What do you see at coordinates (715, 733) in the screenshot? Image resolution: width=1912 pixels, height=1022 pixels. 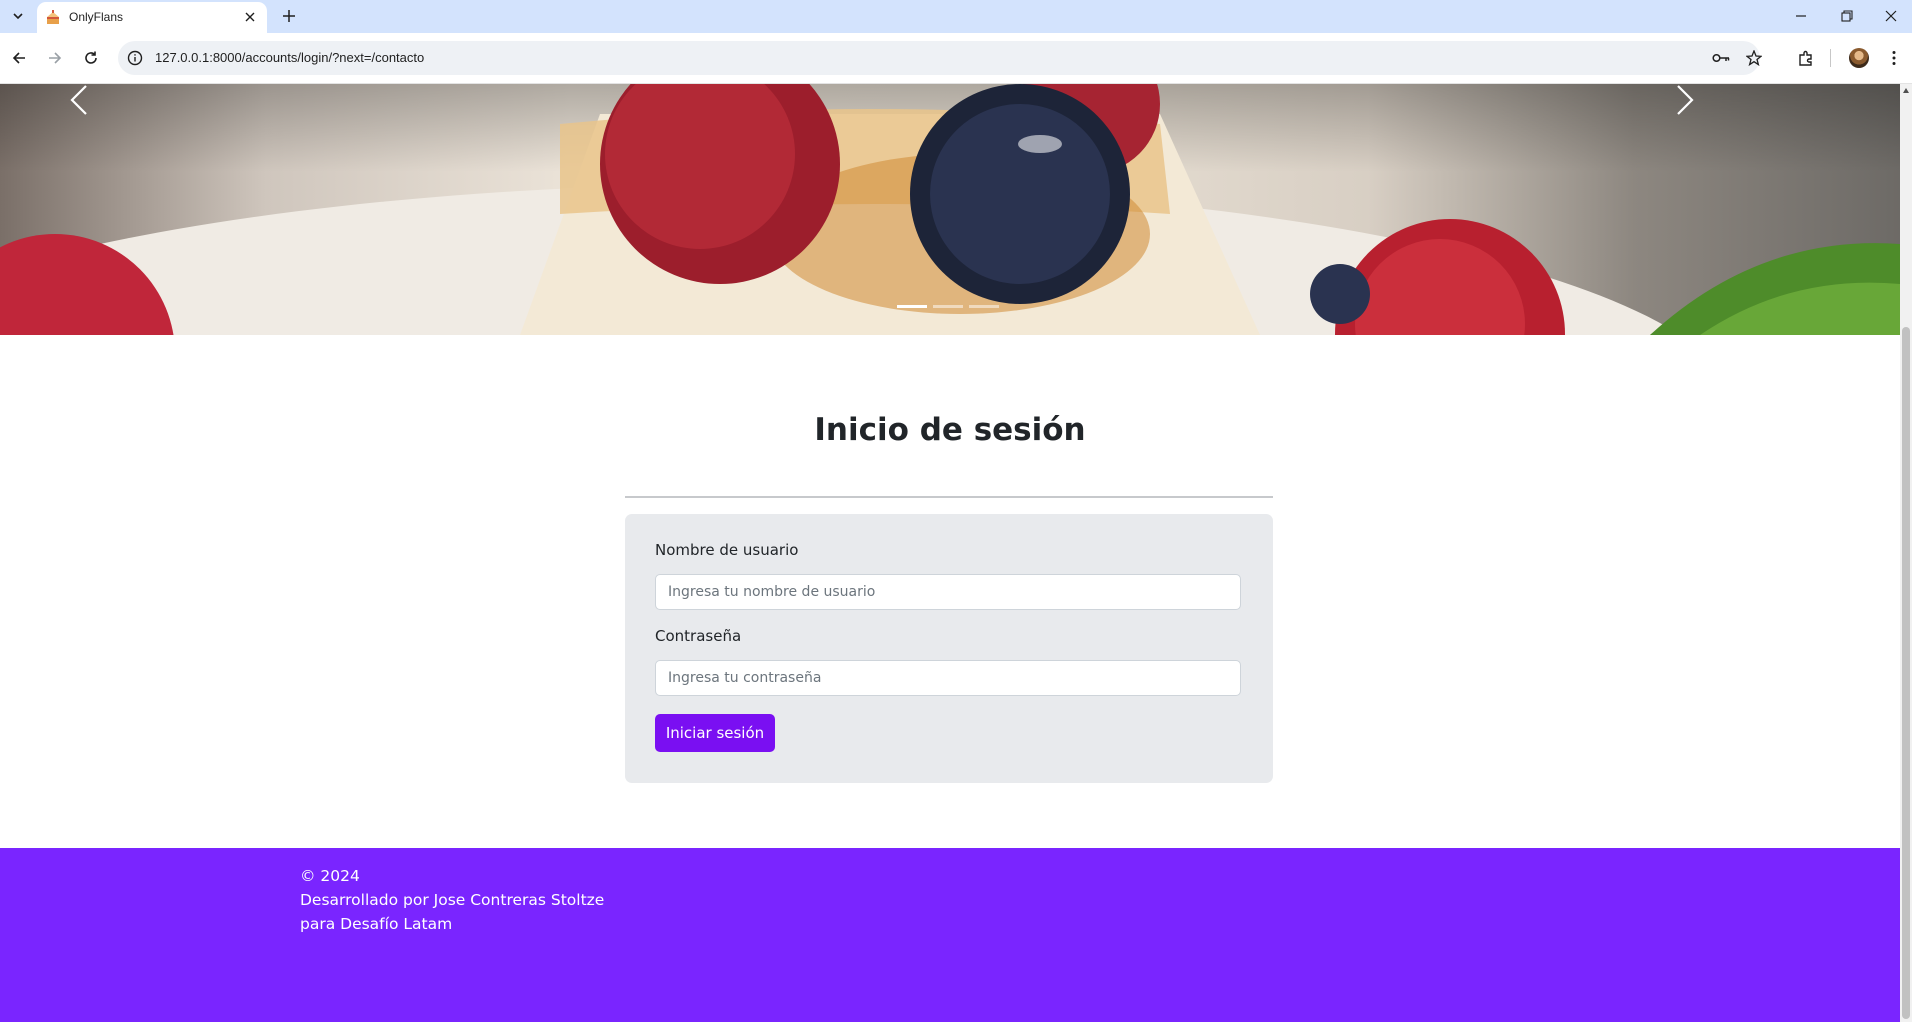 I see `login-submit-button: Iniciar sesión` at bounding box center [715, 733].